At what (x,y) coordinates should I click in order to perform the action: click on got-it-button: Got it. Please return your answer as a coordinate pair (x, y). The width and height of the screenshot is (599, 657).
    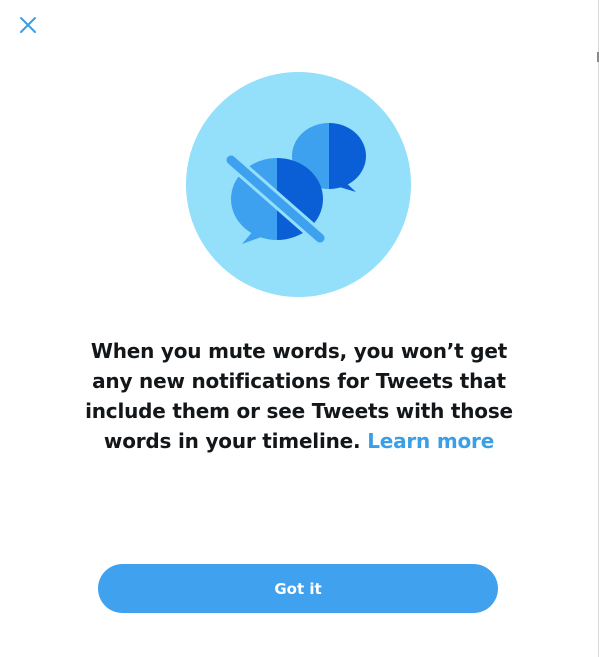
    Looking at the image, I should click on (298, 588).